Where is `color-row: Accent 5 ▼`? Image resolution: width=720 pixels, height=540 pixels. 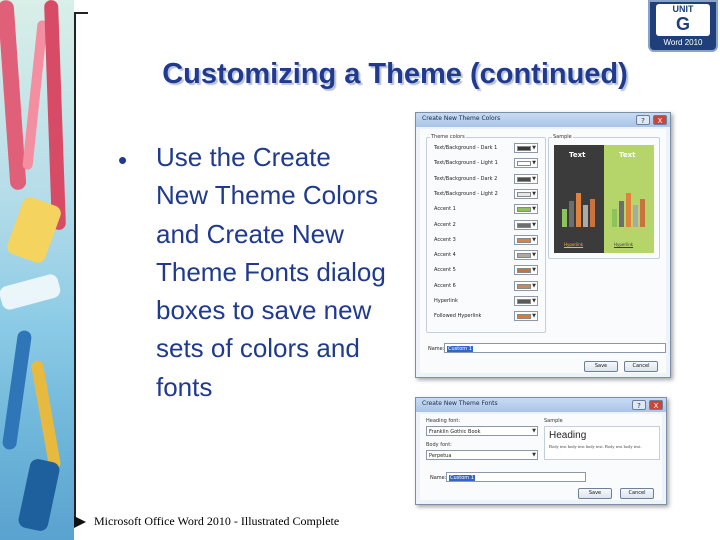
color-row: Accent 5 ▼ is located at coordinates (488, 270).